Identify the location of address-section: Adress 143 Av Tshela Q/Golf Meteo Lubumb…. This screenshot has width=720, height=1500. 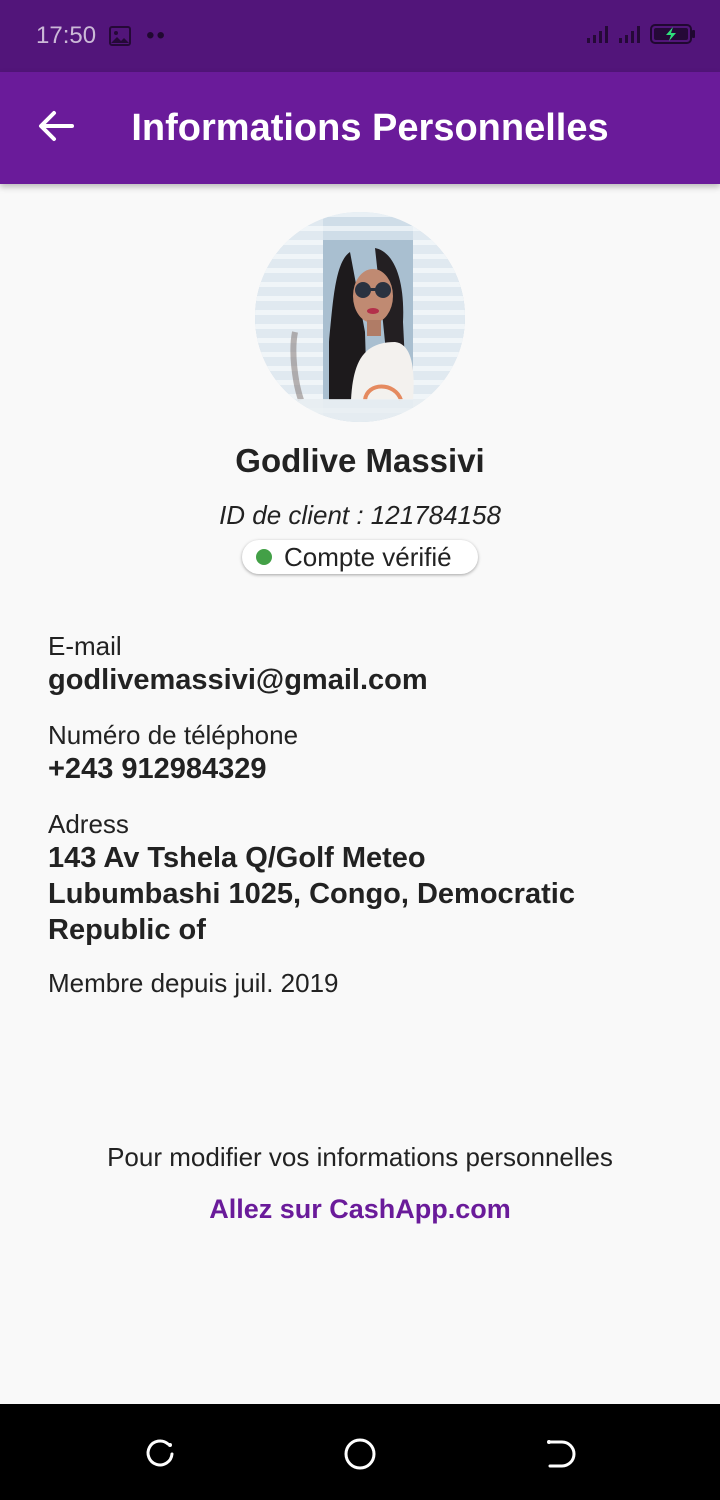
(348, 878).